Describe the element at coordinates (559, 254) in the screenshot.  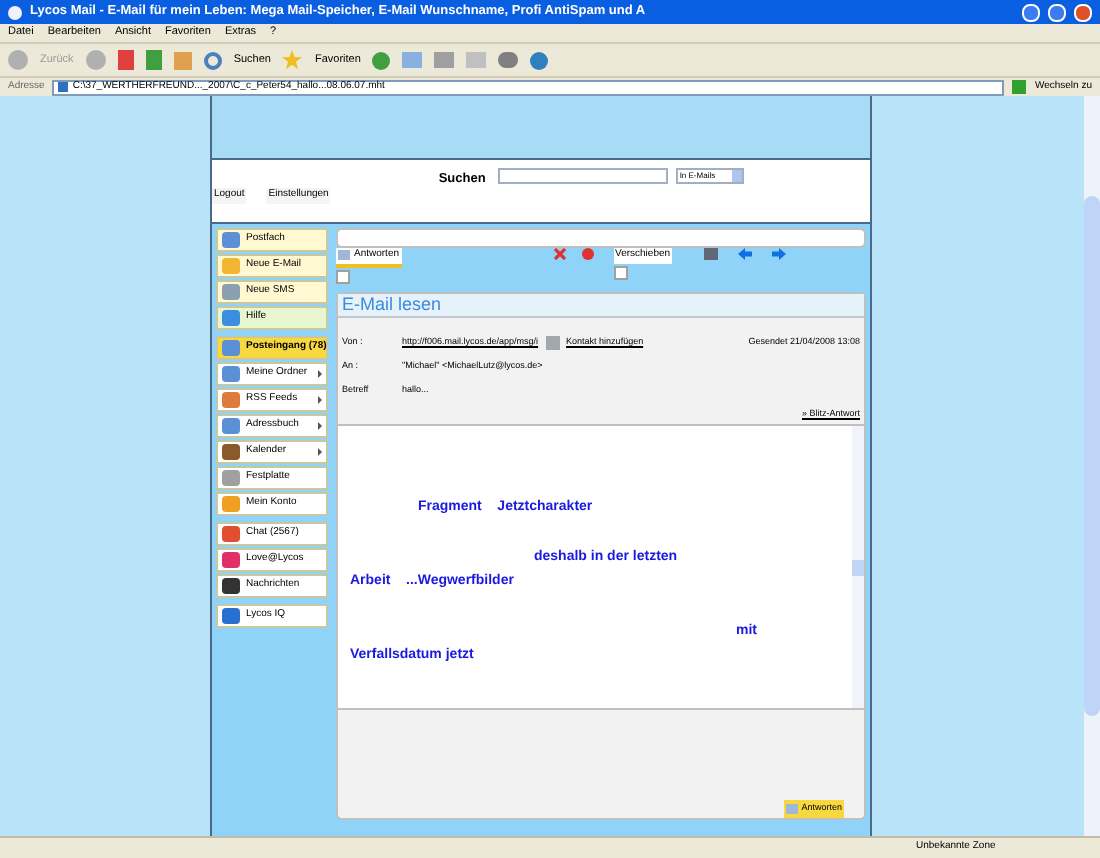
I see `delete-icon` at that location.